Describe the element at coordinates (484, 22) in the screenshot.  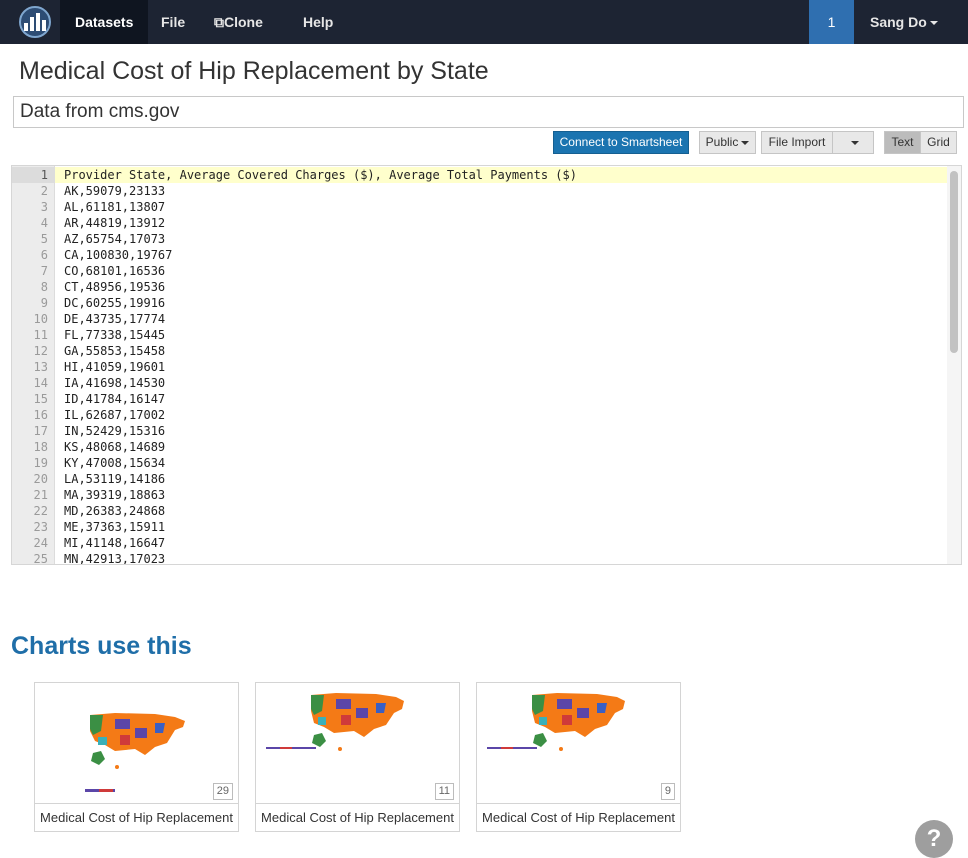
I see `top-navbar: Datasets File ⧉Clone Help 1 Sang Do` at that location.